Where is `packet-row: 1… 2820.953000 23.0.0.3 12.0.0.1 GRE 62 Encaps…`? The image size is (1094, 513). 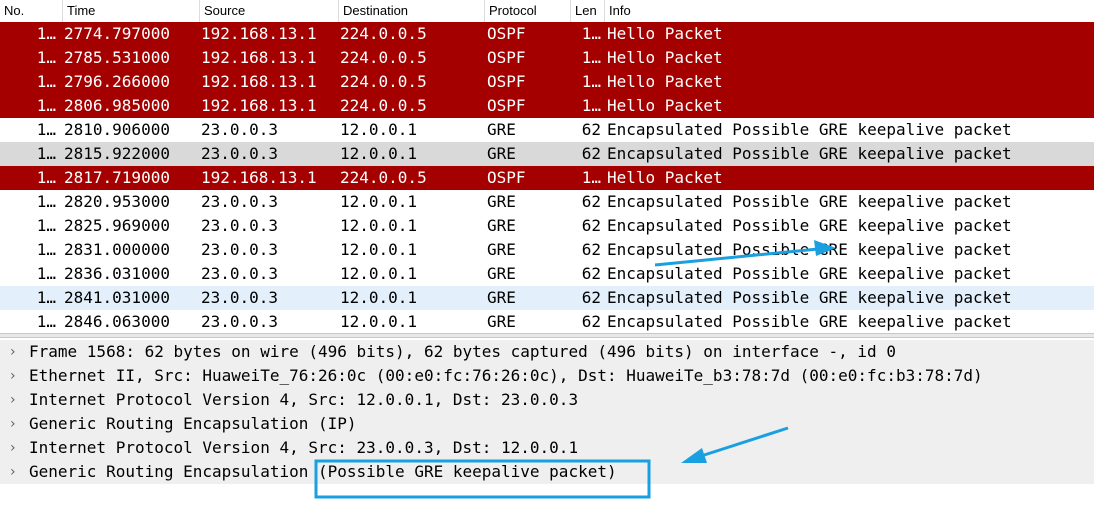
packet-row: 1… 2820.953000 23.0.0.3 12.0.0.1 GRE 62 Encaps… is located at coordinates (547, 202).